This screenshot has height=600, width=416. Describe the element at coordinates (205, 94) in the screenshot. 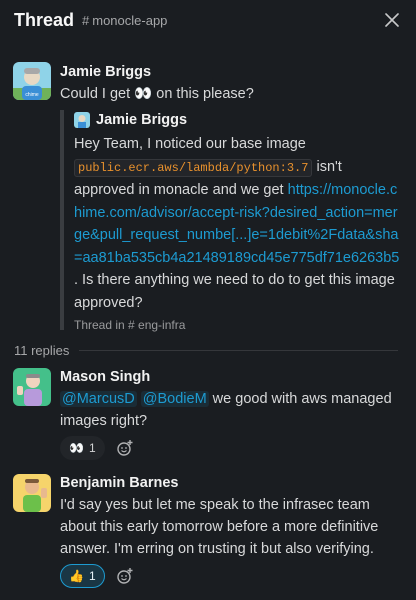

I see `message-text-end: on this please?` at that location.